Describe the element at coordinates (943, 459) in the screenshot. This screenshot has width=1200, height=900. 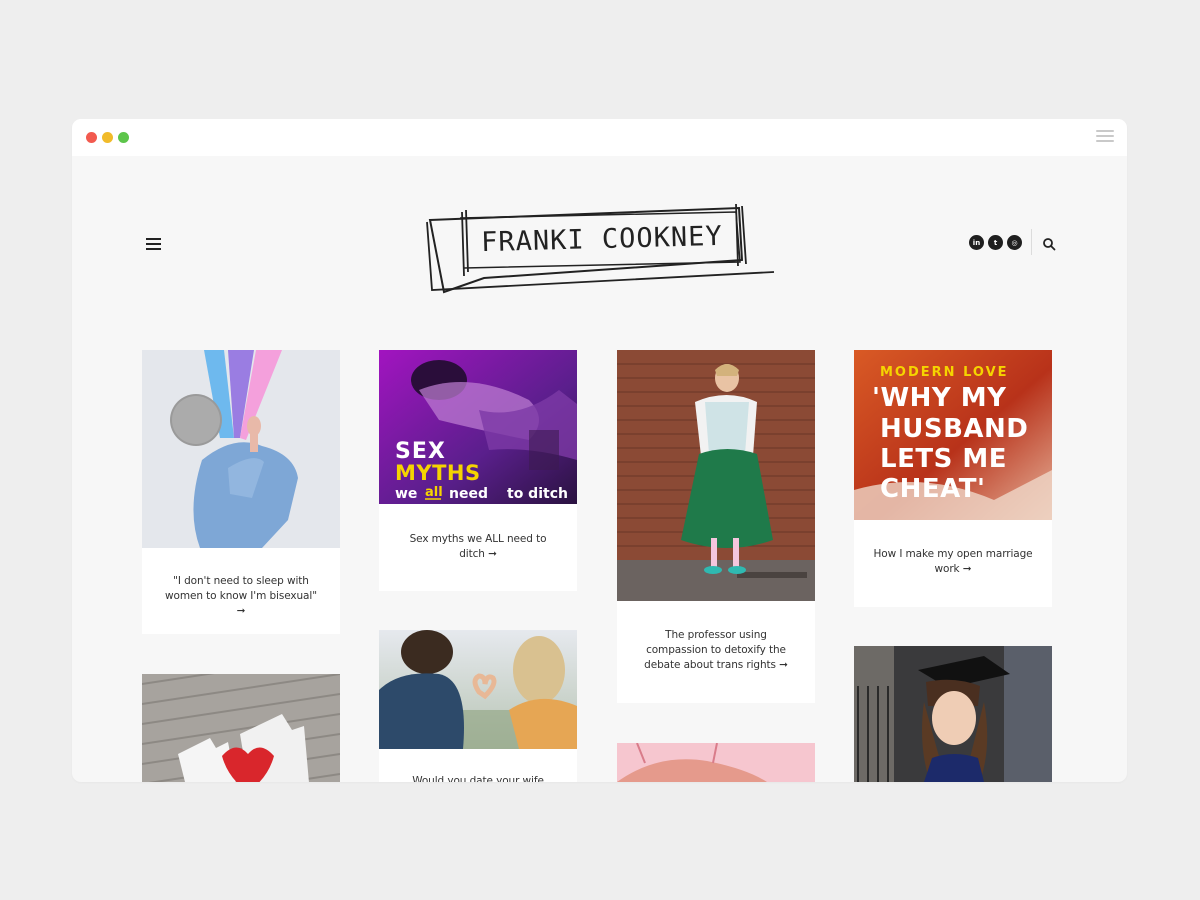
I see `svg-text: LETS ME` at that location.